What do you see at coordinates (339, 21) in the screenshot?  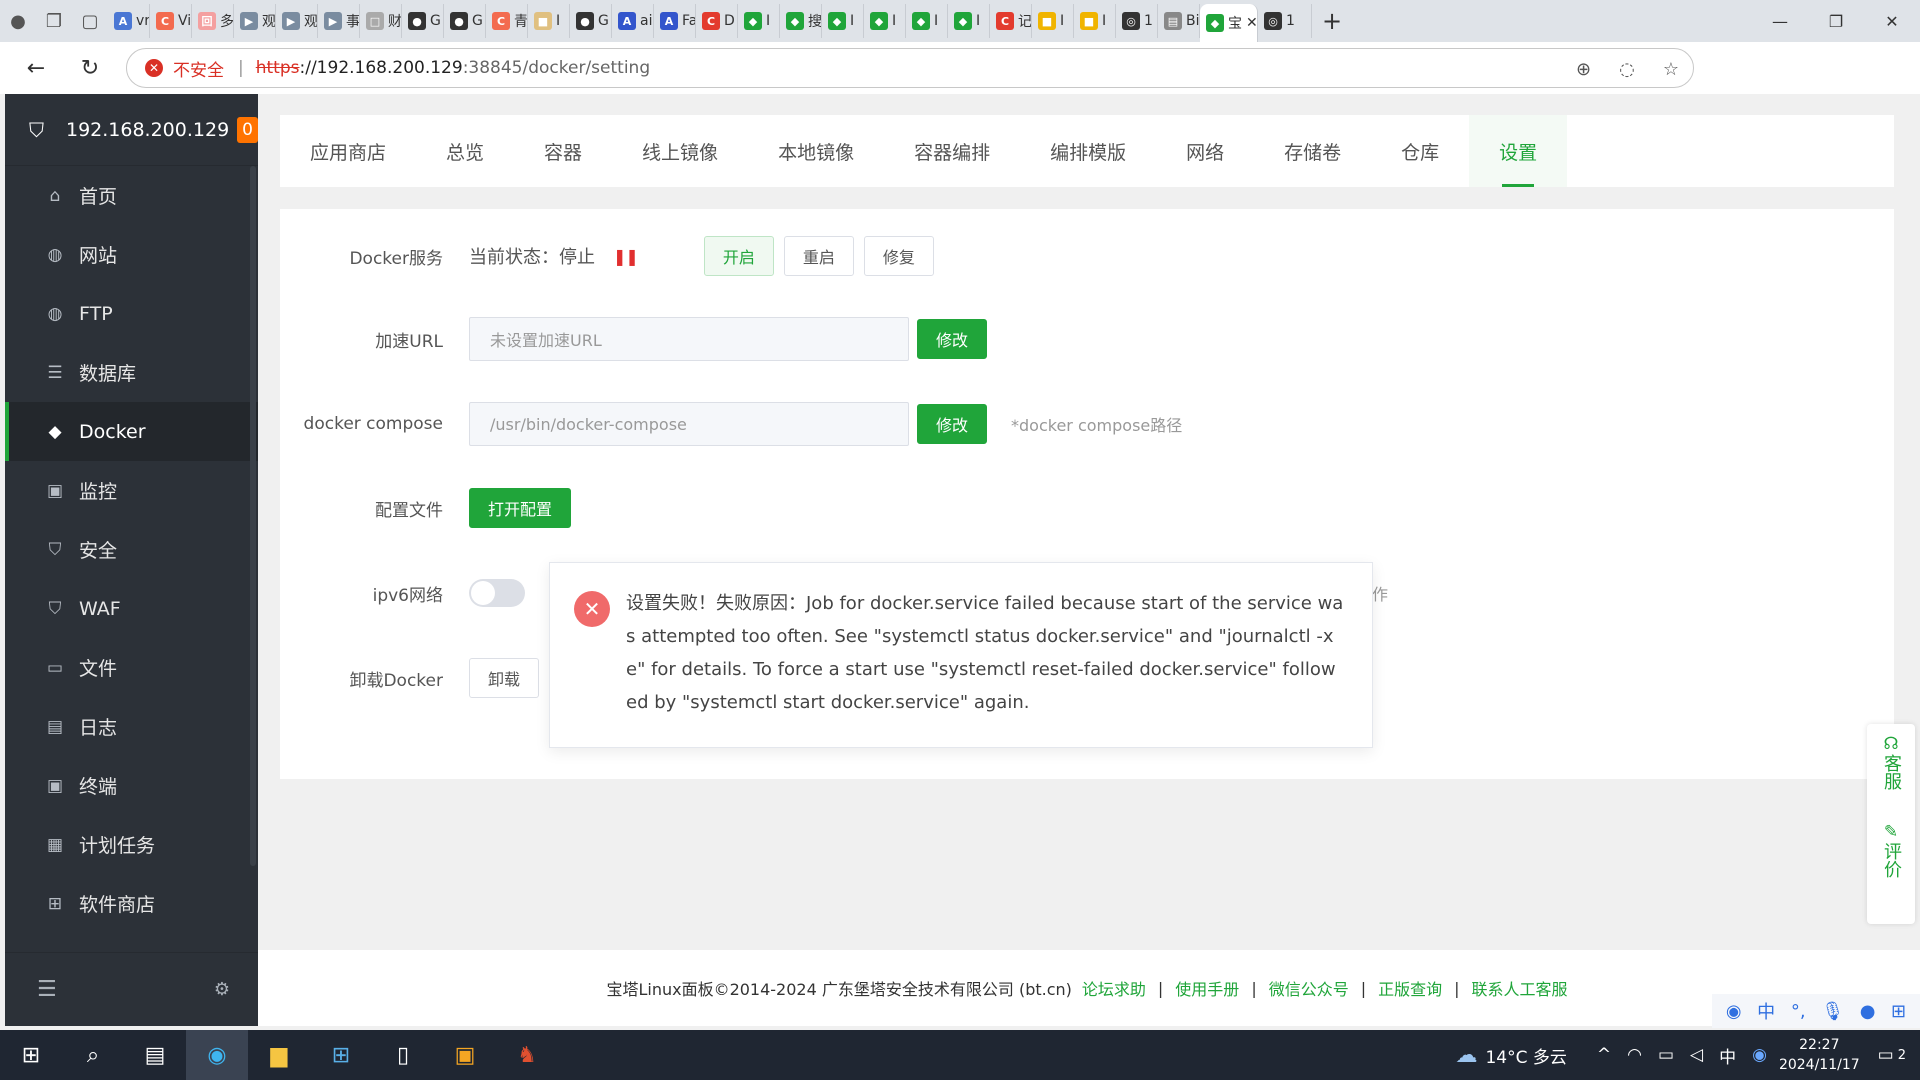 I see `browser-tab: ▶ 事` at bounding box center [339, 21].